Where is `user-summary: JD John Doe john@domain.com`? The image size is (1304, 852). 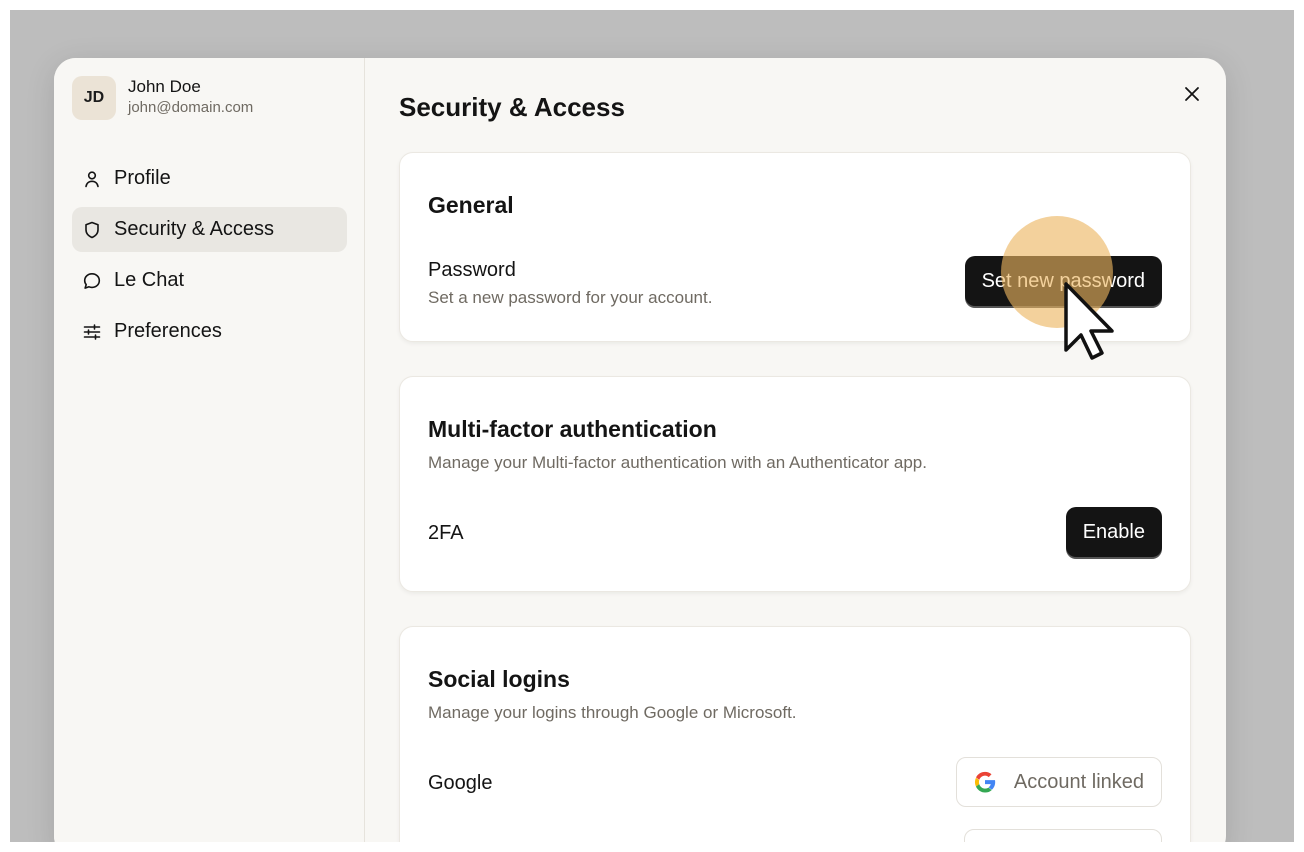 user-summary: JD John Doe john@domain.com is located at coordinates (162, 98).